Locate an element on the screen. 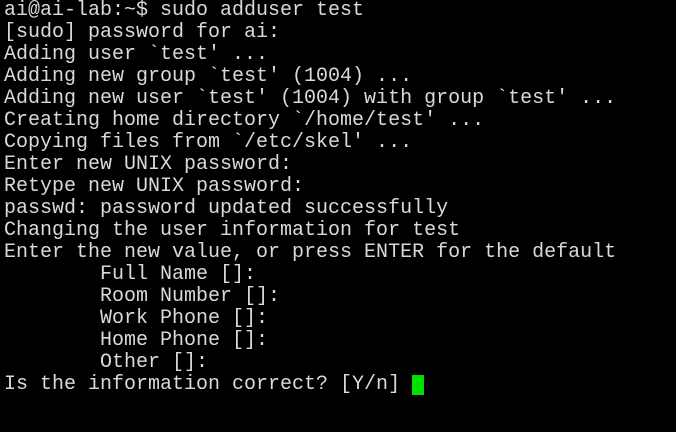 The width and height of the screenshot is (676, 432). output-line: Retype new UNIX password: is located at coordinates (154, 187).